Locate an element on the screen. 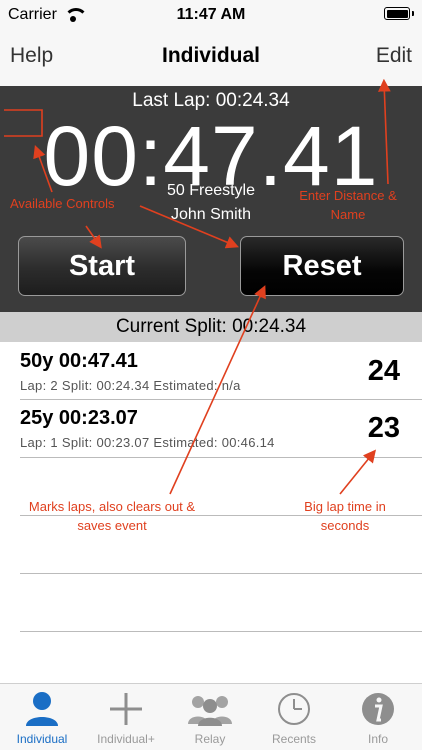  tab-label: Recents is located at coordinates (294, 739).